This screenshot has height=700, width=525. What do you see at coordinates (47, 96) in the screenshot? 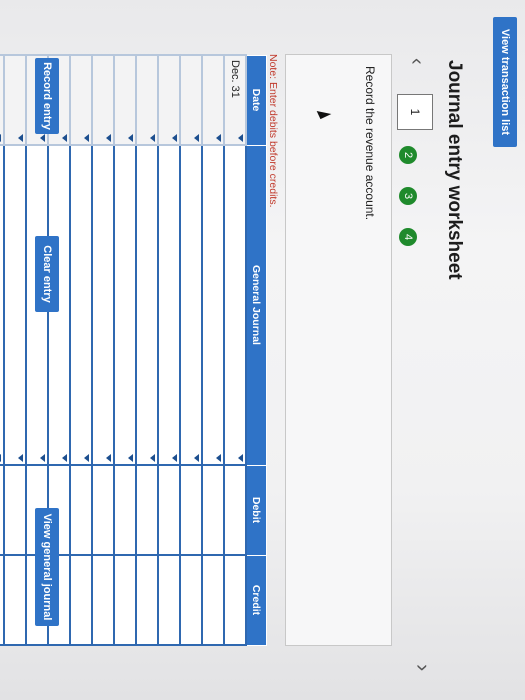
I see `record-entry-button: Record entry` at bounding box center [47, 96].